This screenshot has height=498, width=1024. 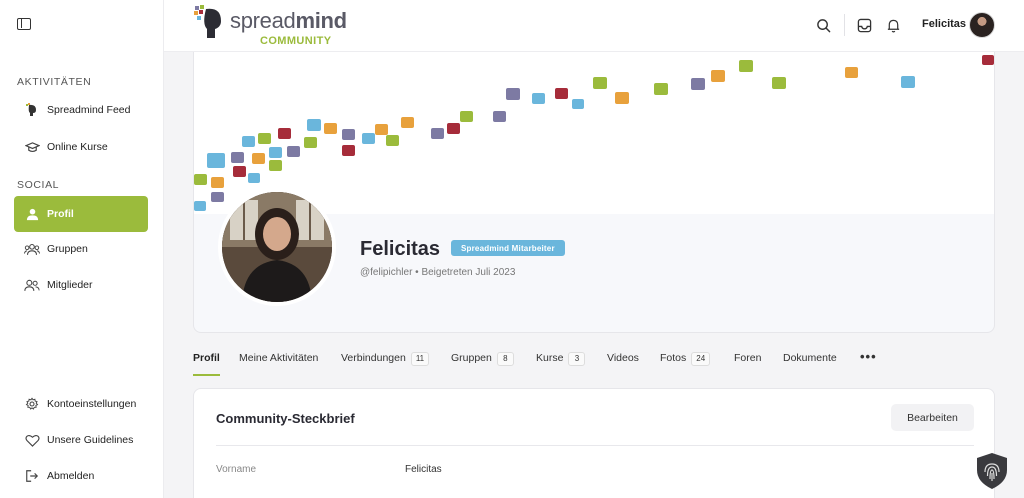 I want to click on logout-icon, so click(x=32, y=476).